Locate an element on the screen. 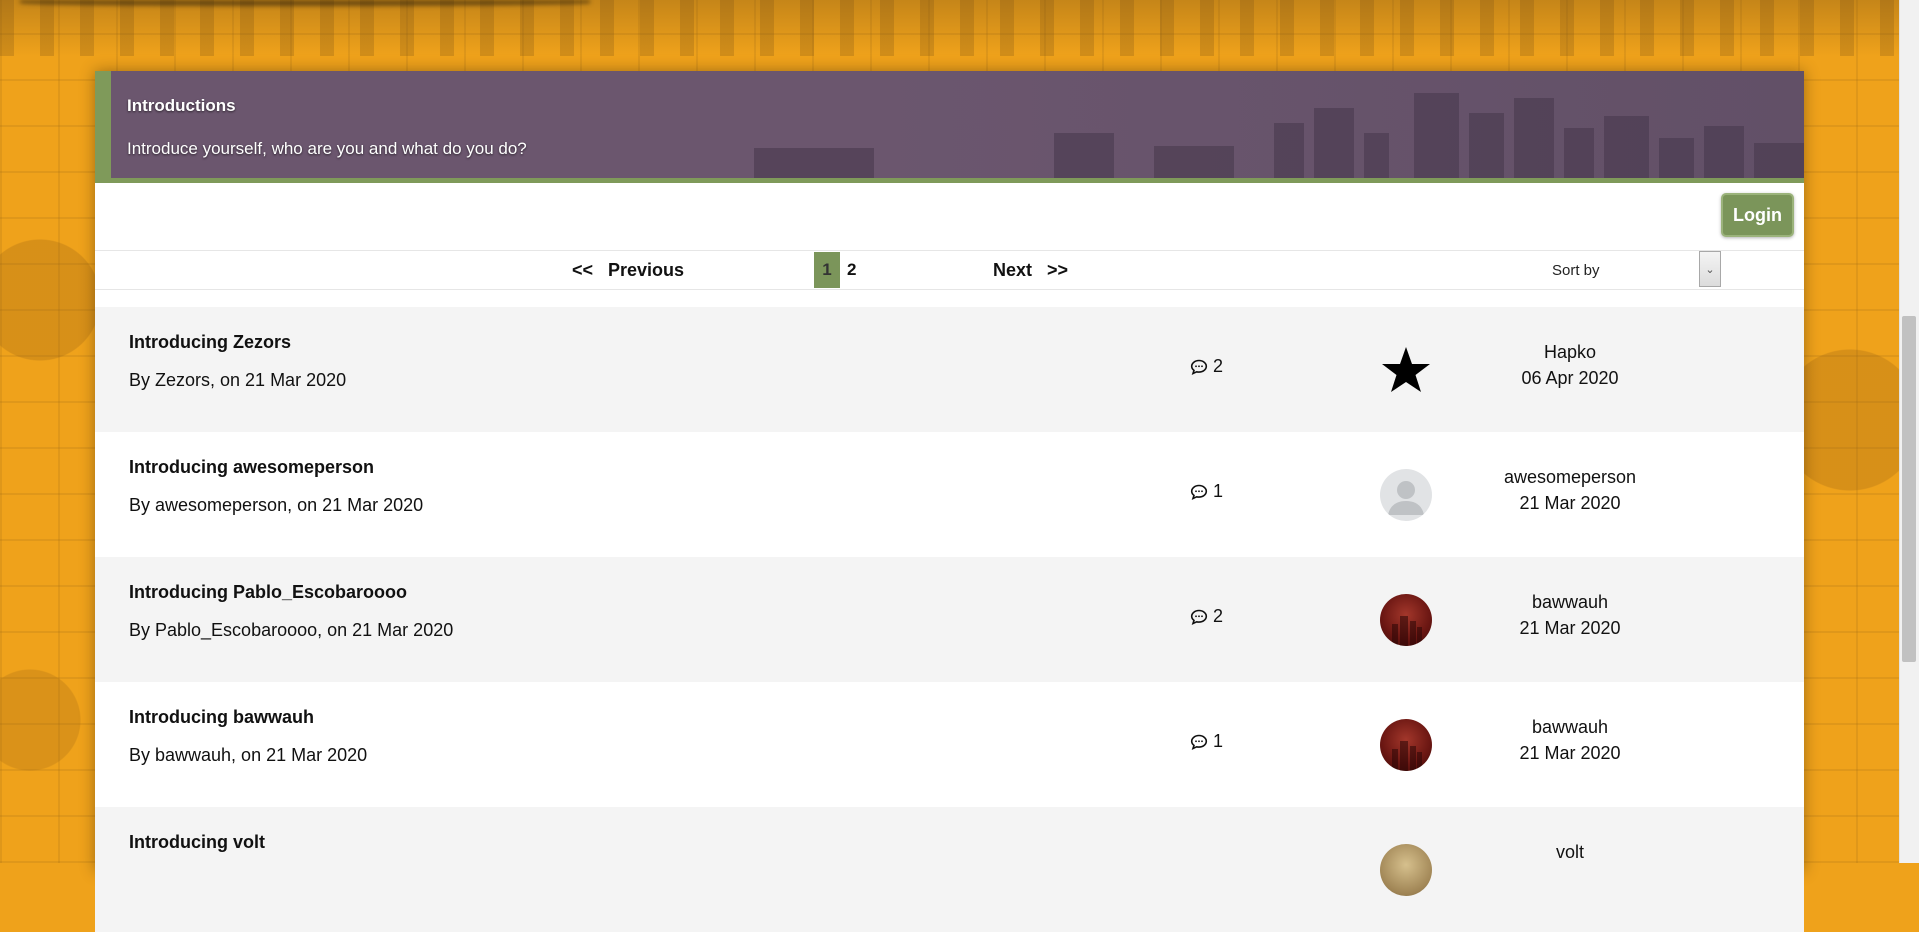  header-strip is located at coordinates (950, 28).